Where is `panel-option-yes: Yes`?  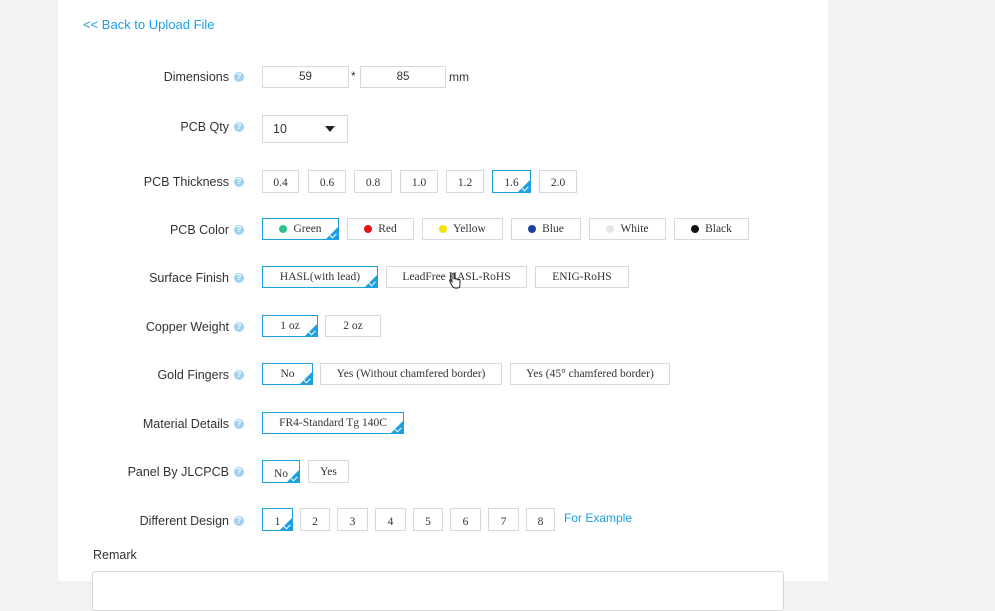 panel-option-yes: Yes is located at coordinates (328, 471).